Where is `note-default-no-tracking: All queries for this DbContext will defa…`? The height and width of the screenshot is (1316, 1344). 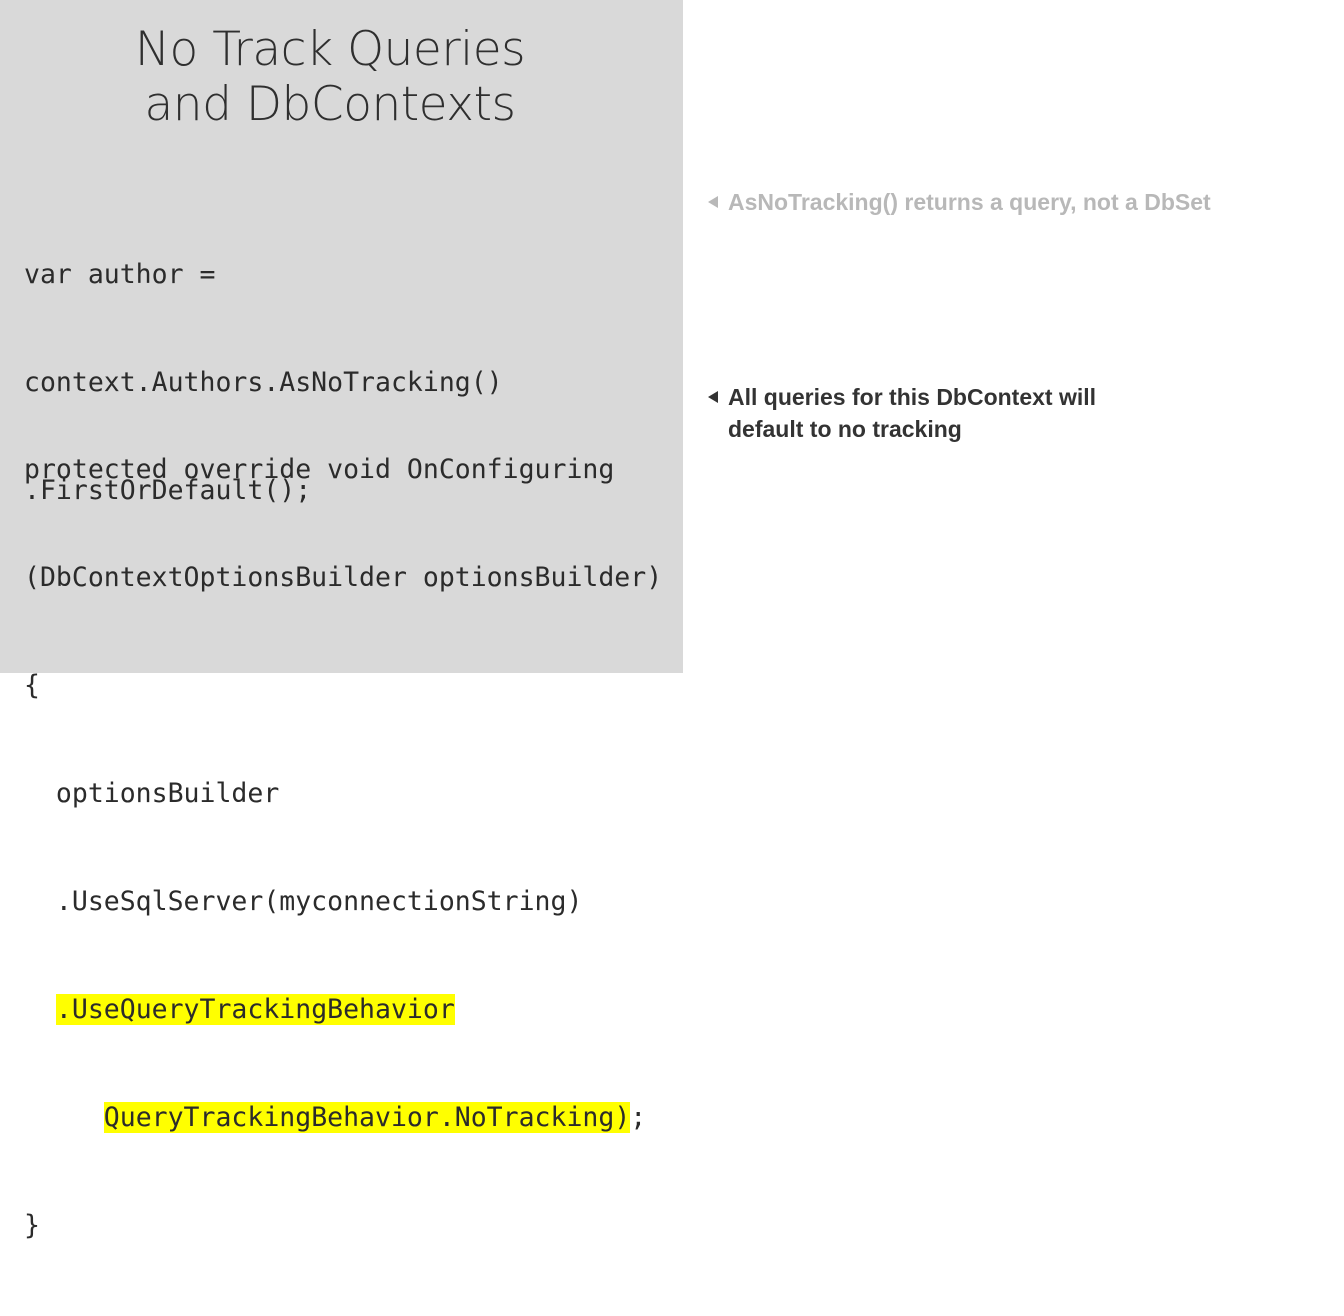 note-default-no-tracking: All queries for this DbContext will defa… is located at coordinates (902, 413).